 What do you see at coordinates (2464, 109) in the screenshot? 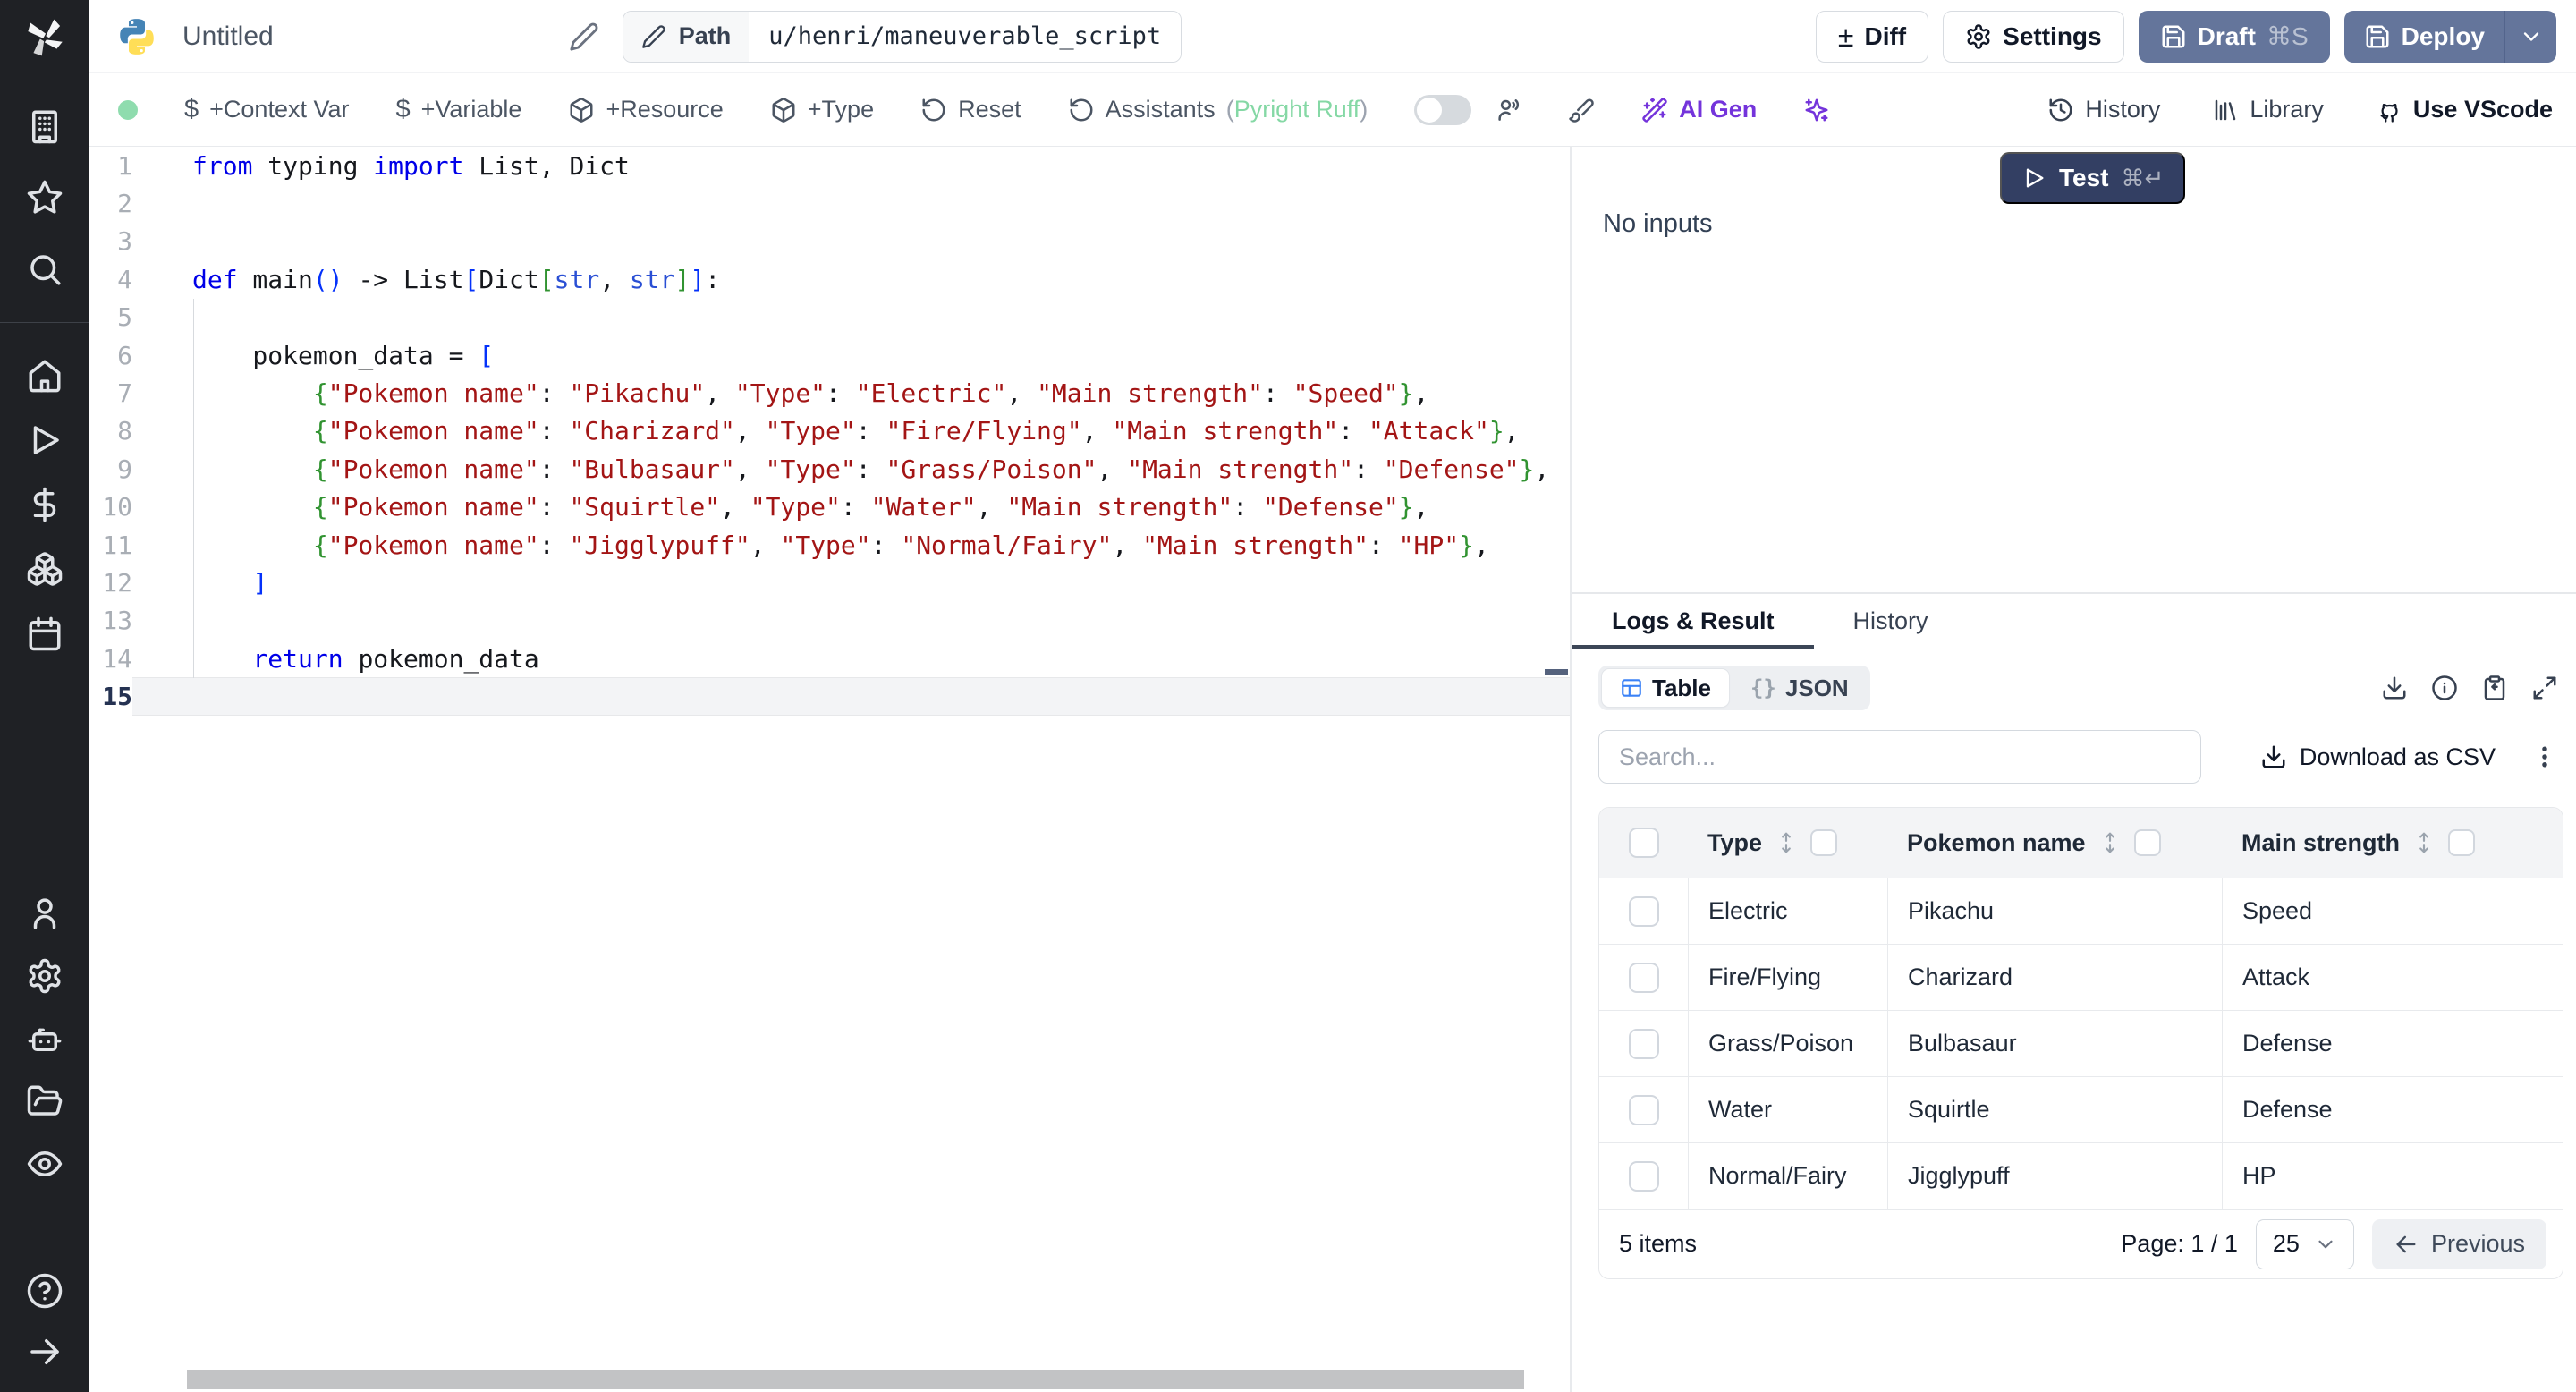
I see `use-vscode-button: Use VScode` at bounding box center [2464, 109].